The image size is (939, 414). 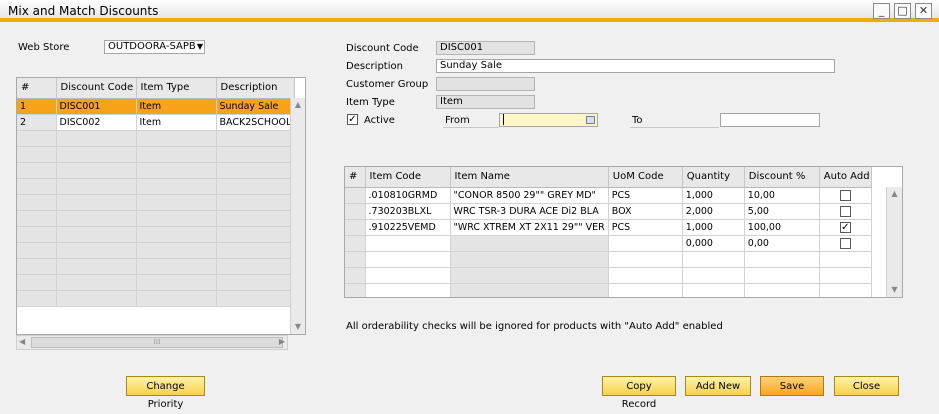 What do you see at coordinates (408, 227) in the screenshot?
I see `item-code-cell: .910225VEMD` at bounding box center [408, 227].